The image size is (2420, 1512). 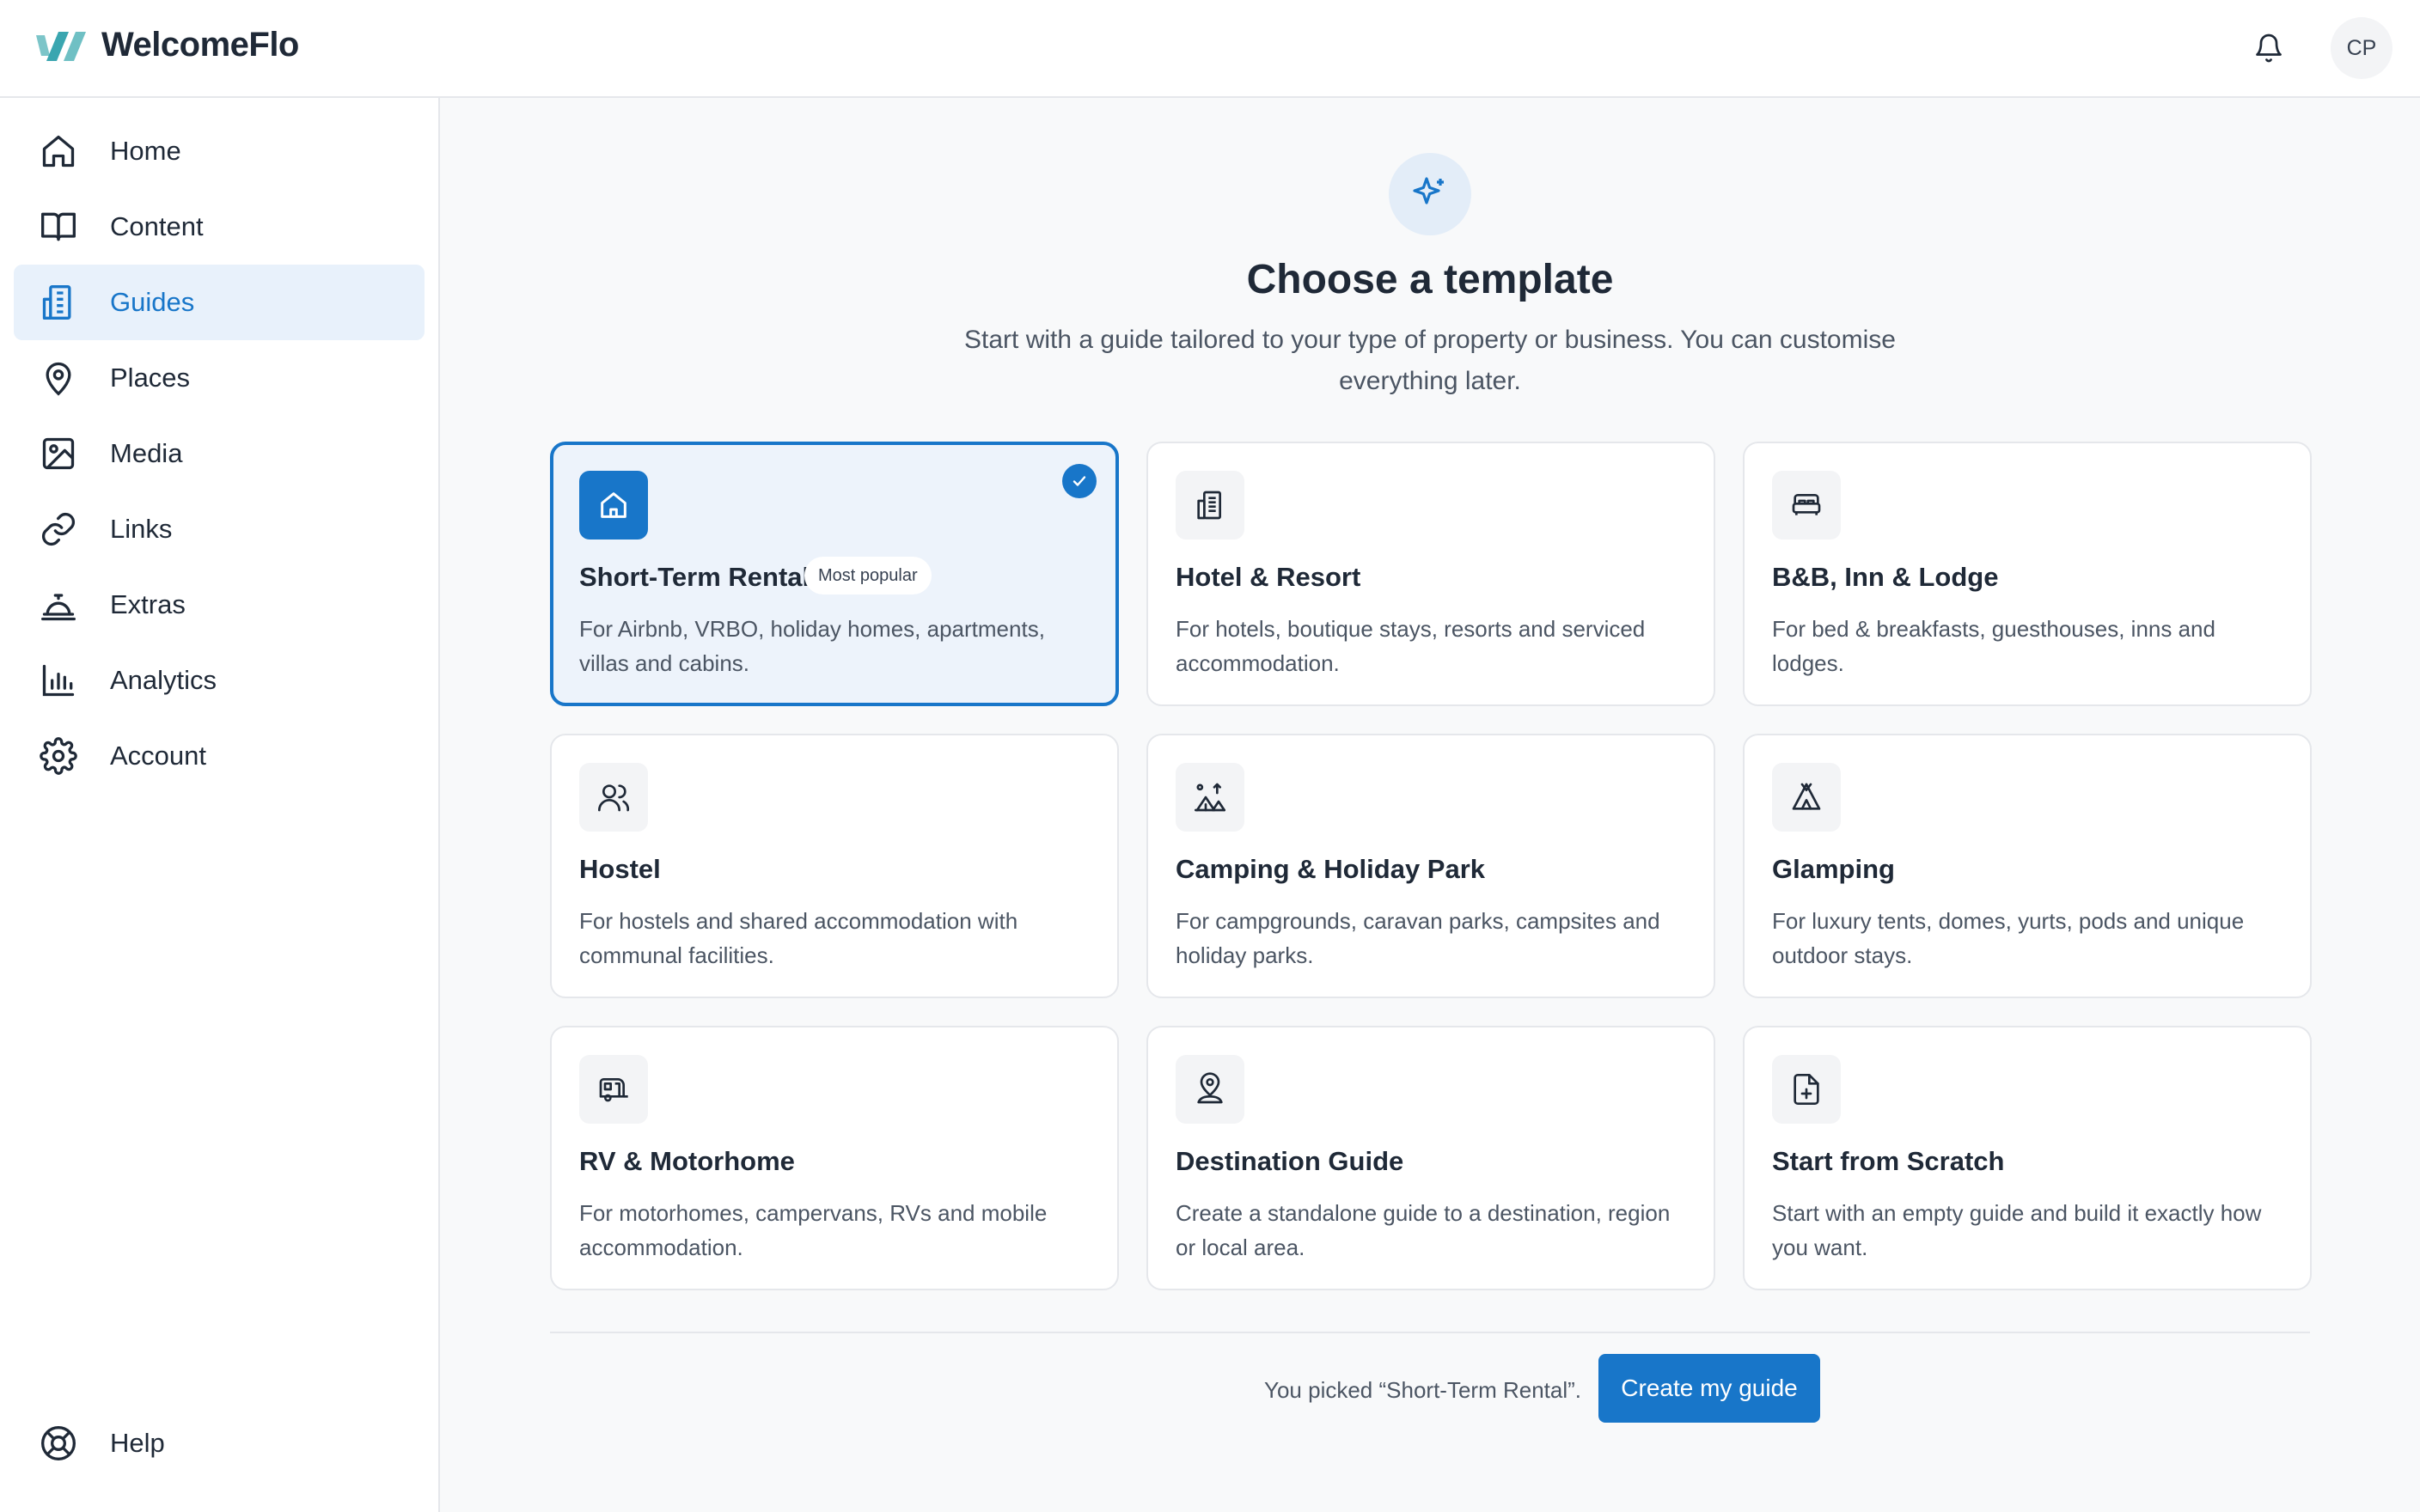 I want to click on sidebar-item-analytics: Analytics, so click(x=219, y=680).